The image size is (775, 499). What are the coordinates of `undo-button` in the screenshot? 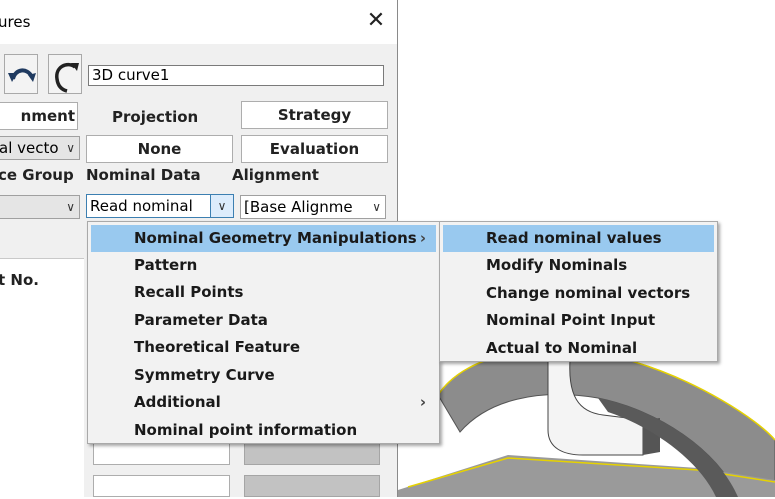 It's located at (21, 74).